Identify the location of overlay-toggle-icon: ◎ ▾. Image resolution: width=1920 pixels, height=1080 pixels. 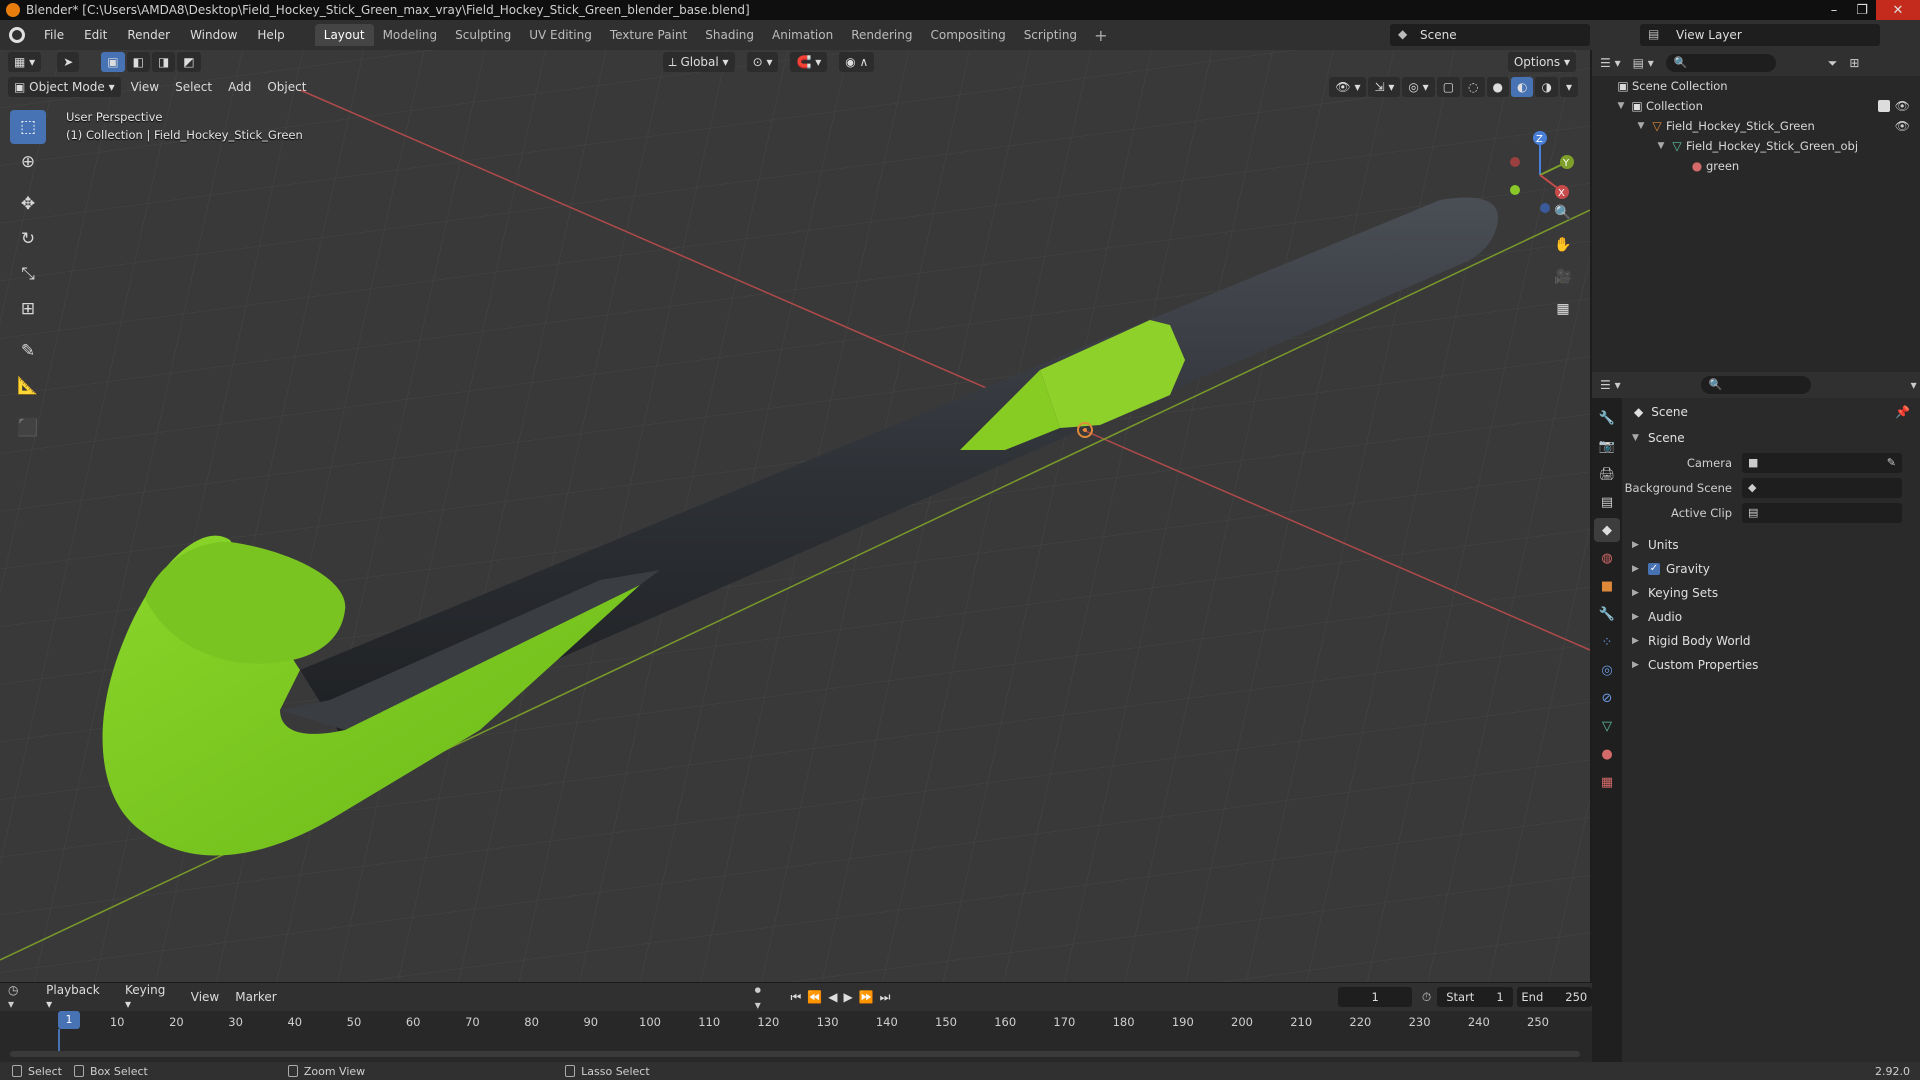
(1418, 87).